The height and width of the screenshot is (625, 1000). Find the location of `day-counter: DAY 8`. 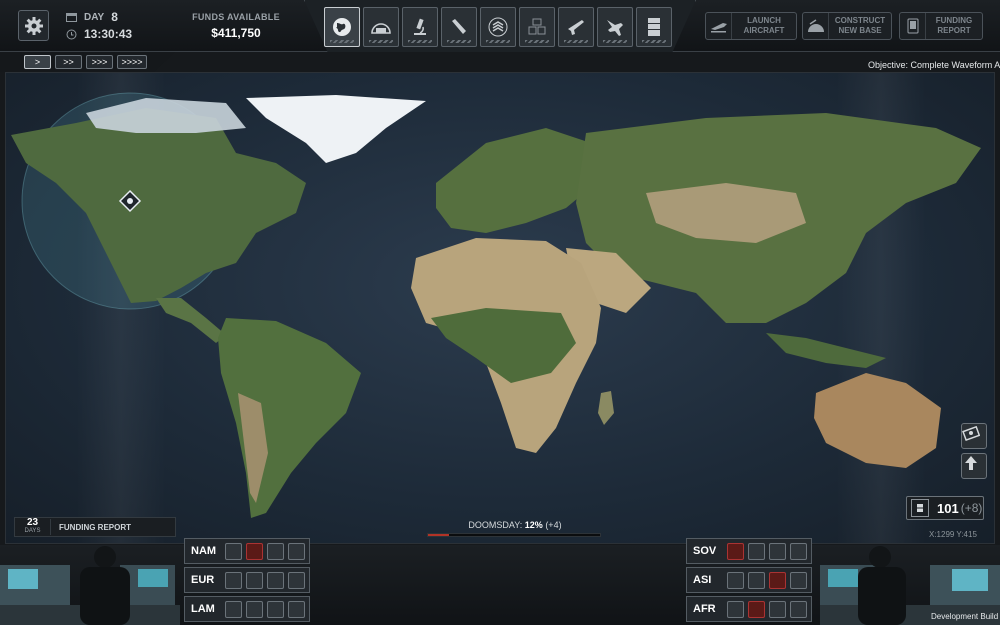

day-counter: DAY 8 is located at coordinates (92, 17).